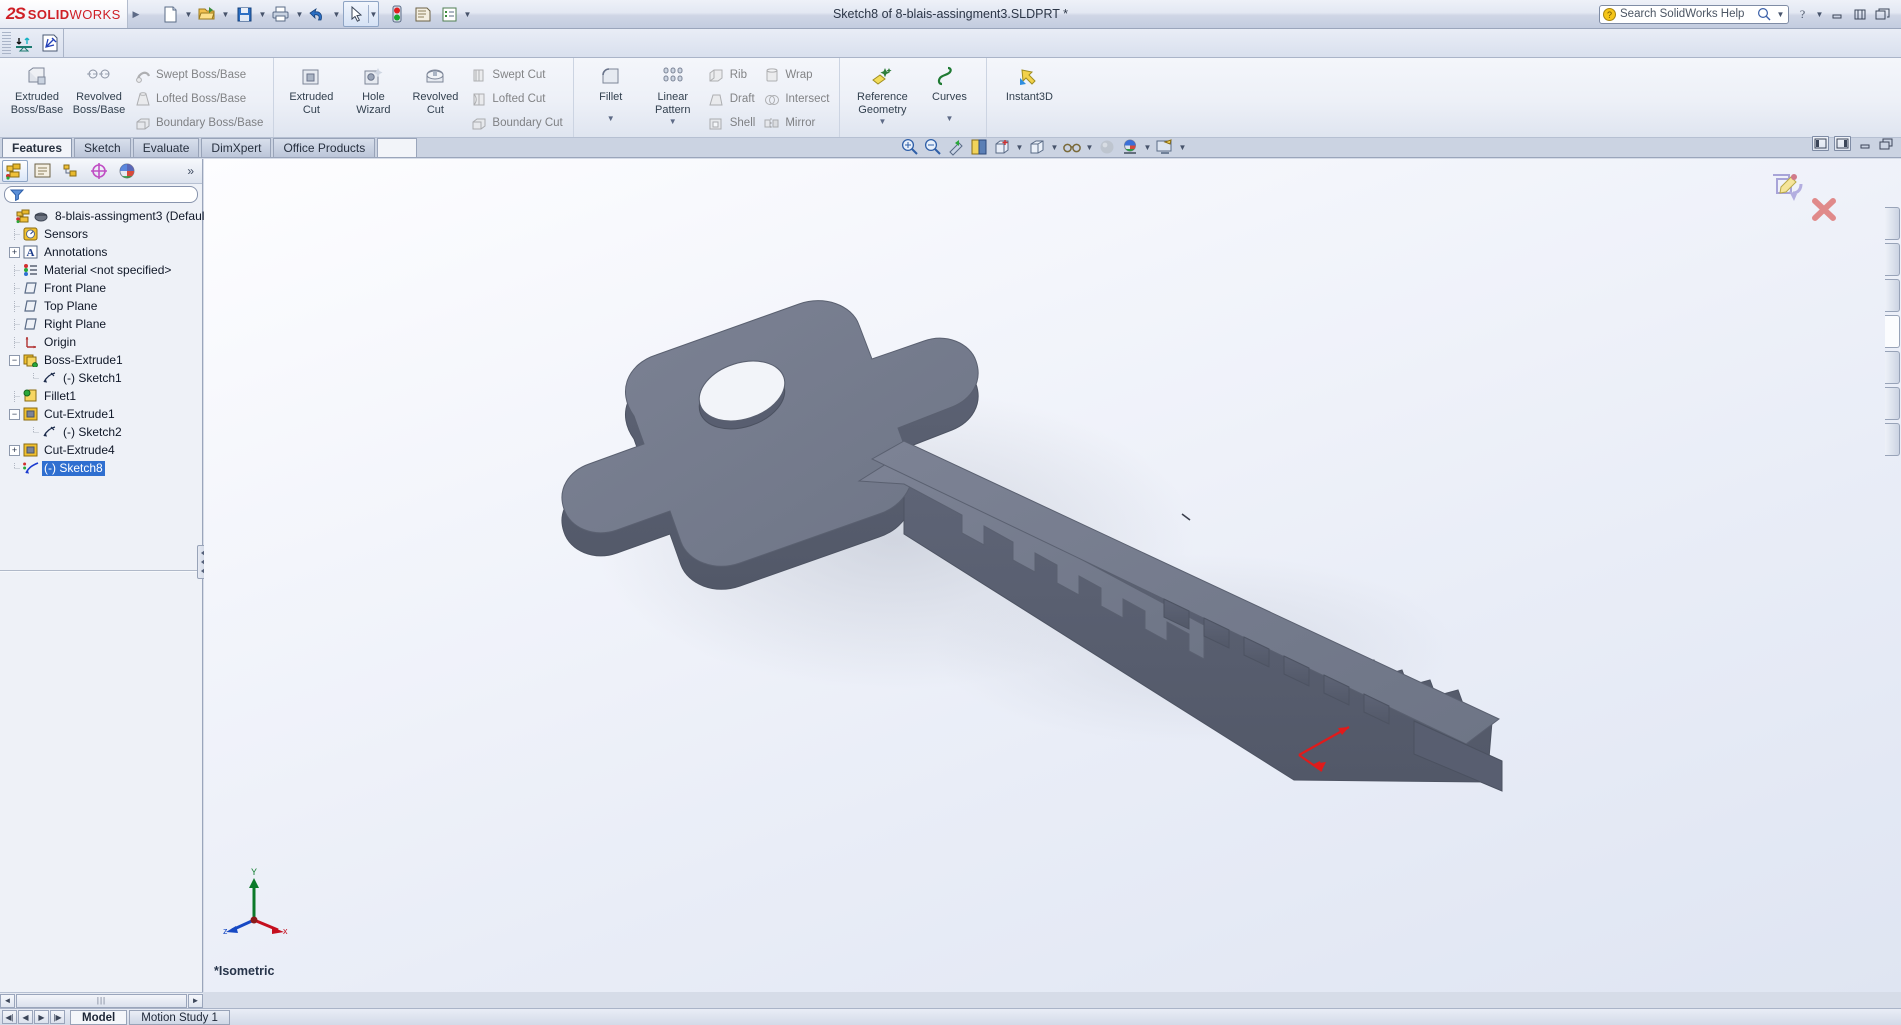 Image resolution: width=1901 pixels, height=1025 pixels. I want to click on tab-sketch: Sketch, so click(102, 147).